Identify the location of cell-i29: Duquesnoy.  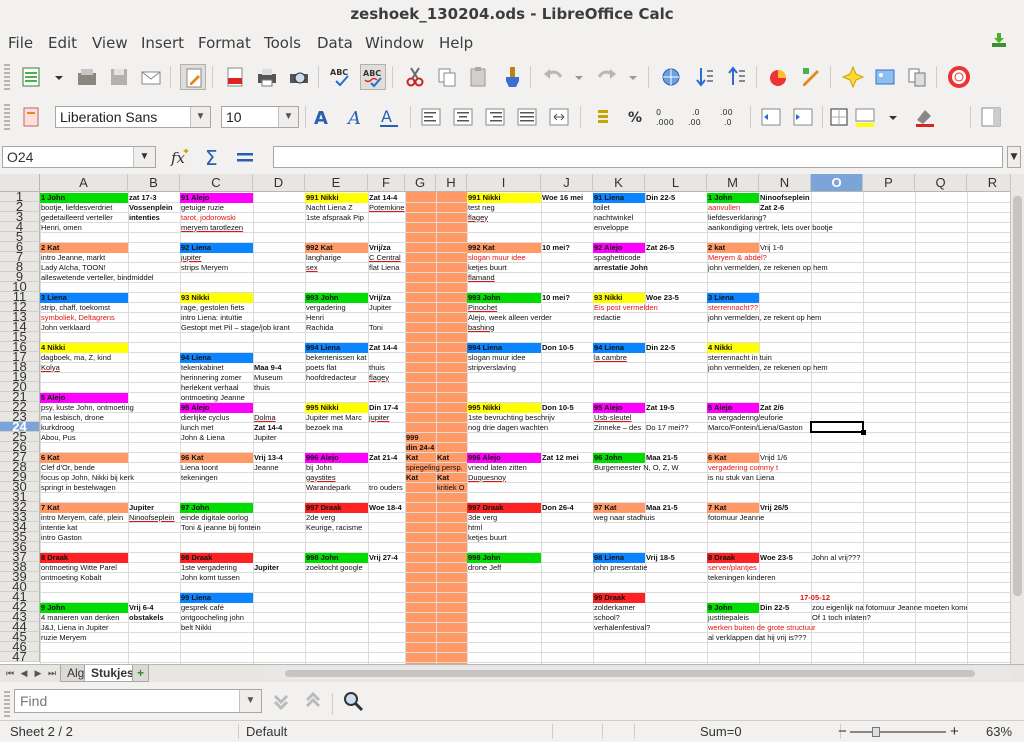
(578, 478).